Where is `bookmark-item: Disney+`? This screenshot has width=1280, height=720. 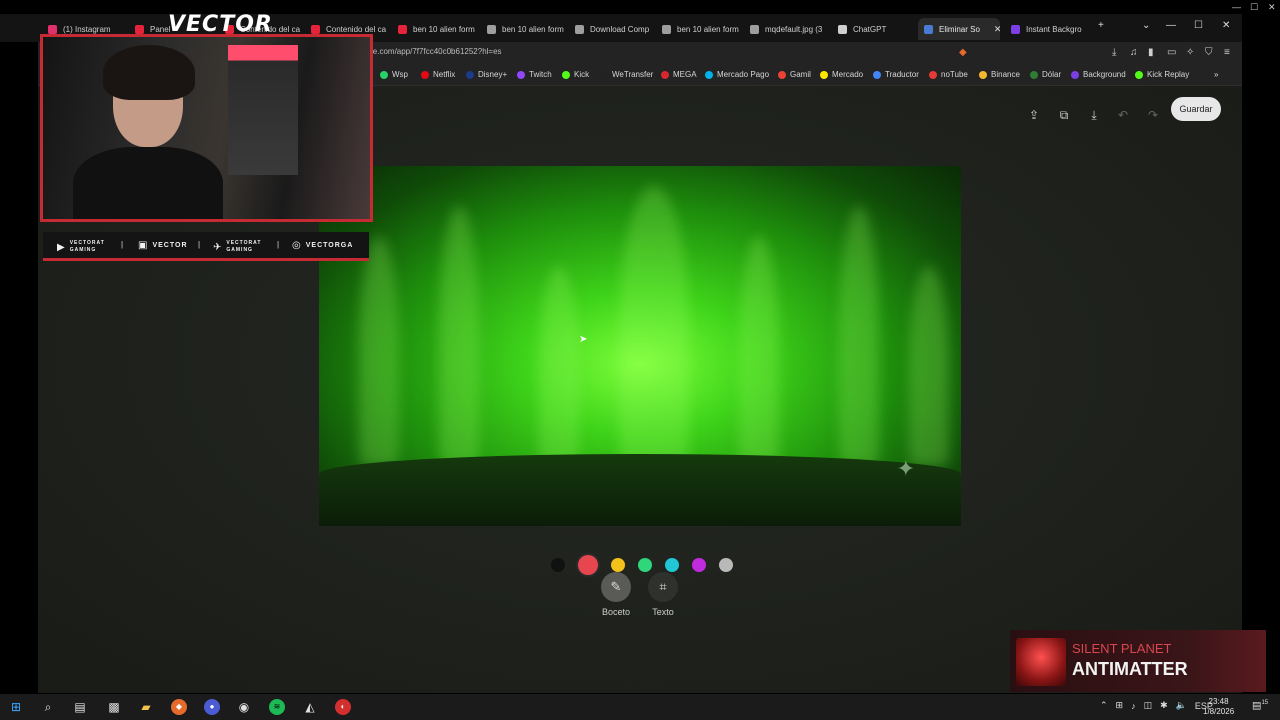 bookmark-item: Disney+ is located at coordinates (486, 74).